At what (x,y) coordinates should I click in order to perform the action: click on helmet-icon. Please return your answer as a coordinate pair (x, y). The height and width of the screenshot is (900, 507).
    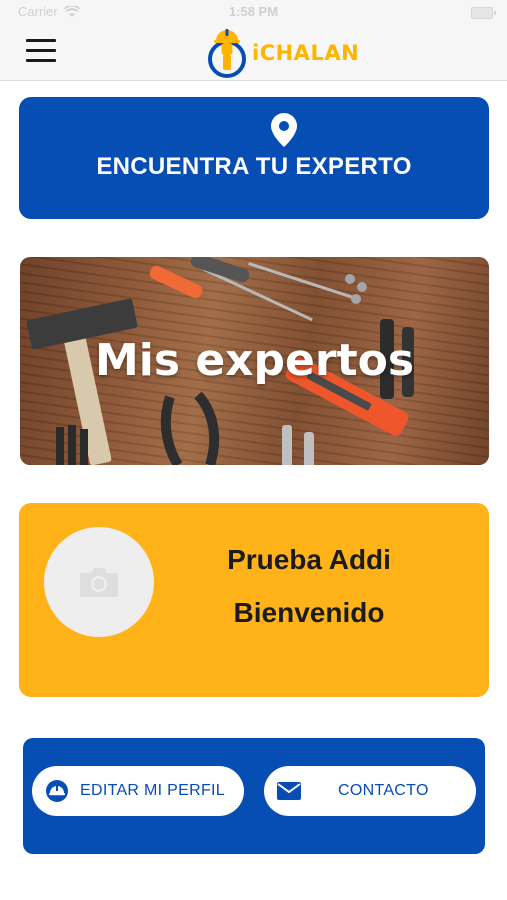
    Looking at the image, I should click on (57, 791).